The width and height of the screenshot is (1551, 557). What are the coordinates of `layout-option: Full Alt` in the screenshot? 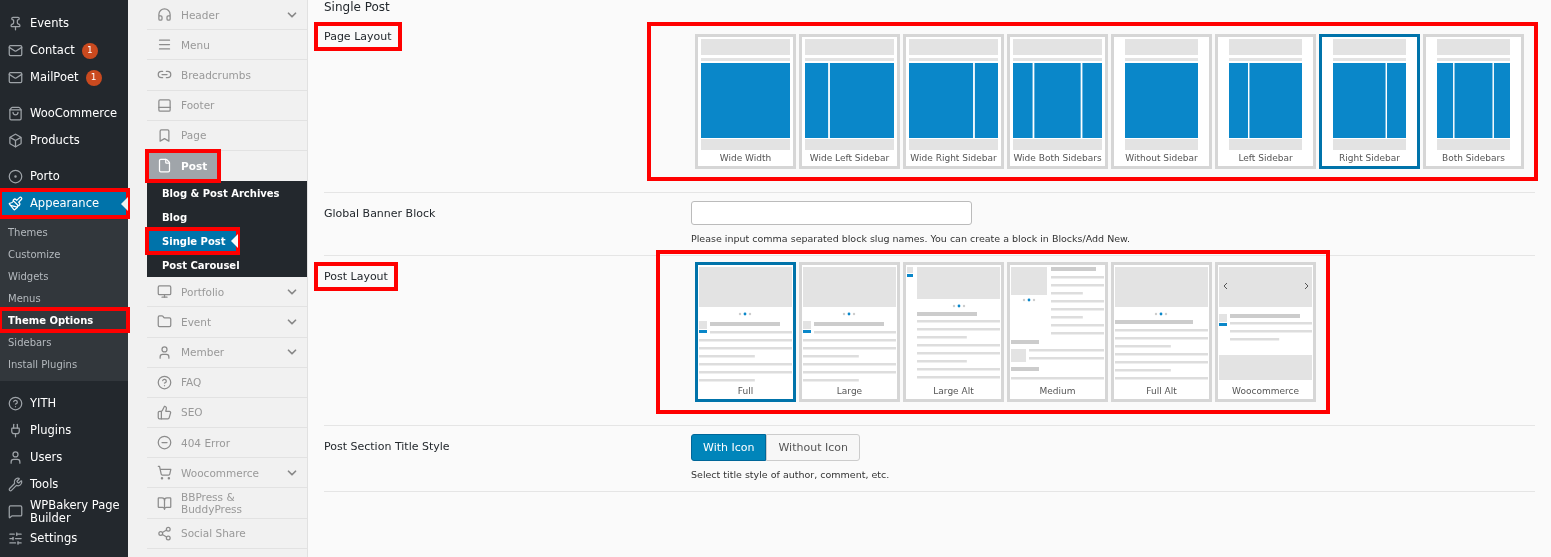 It's located at (1161, 332).